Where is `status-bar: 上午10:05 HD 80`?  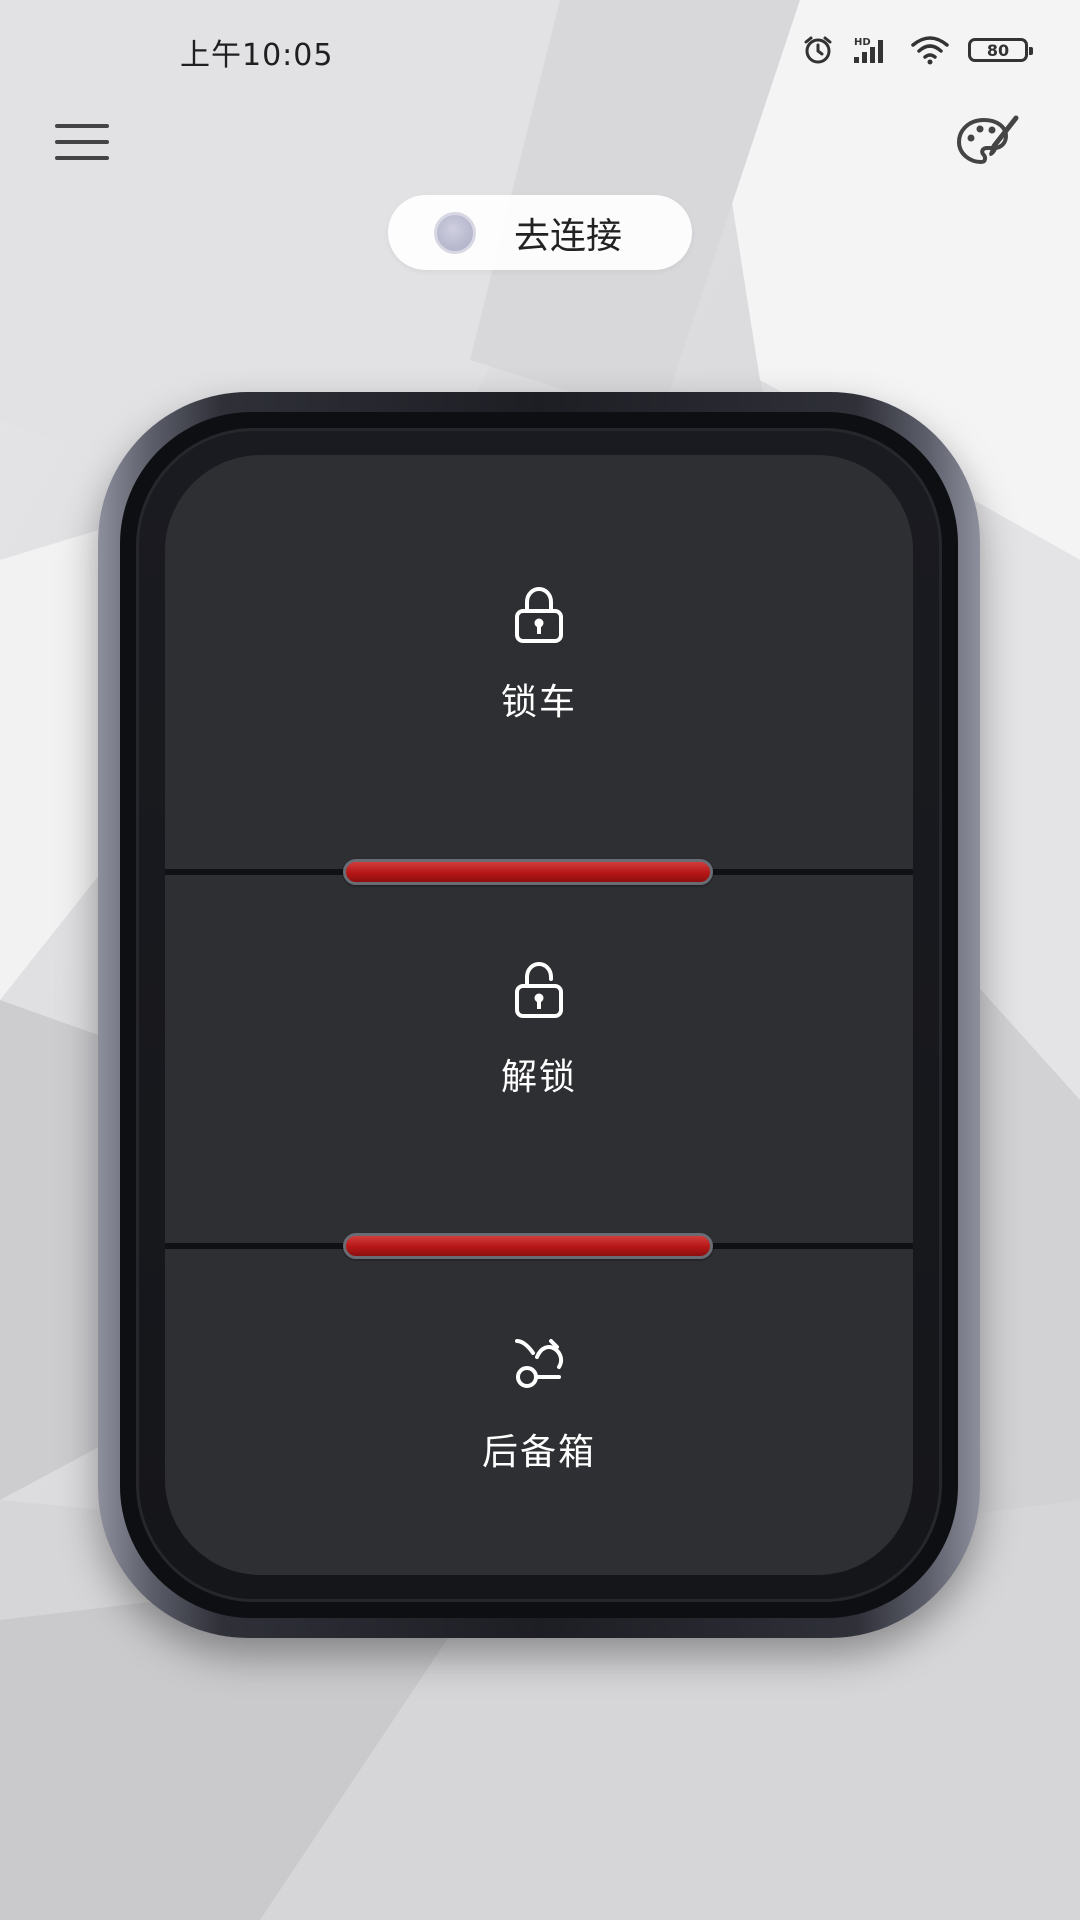 status-bar: 上午10:05 HD 80 is located at coordinates (540, 50).